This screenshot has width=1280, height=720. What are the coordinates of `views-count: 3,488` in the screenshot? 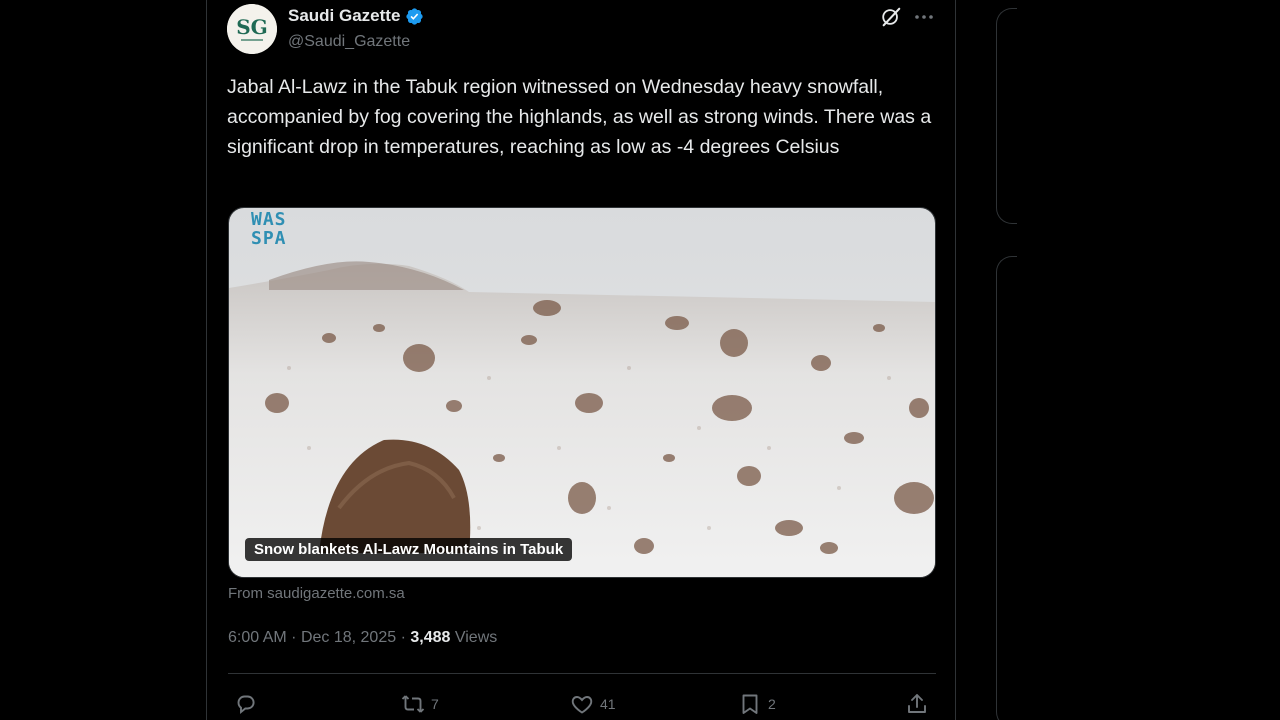 It's located at (430, 637).